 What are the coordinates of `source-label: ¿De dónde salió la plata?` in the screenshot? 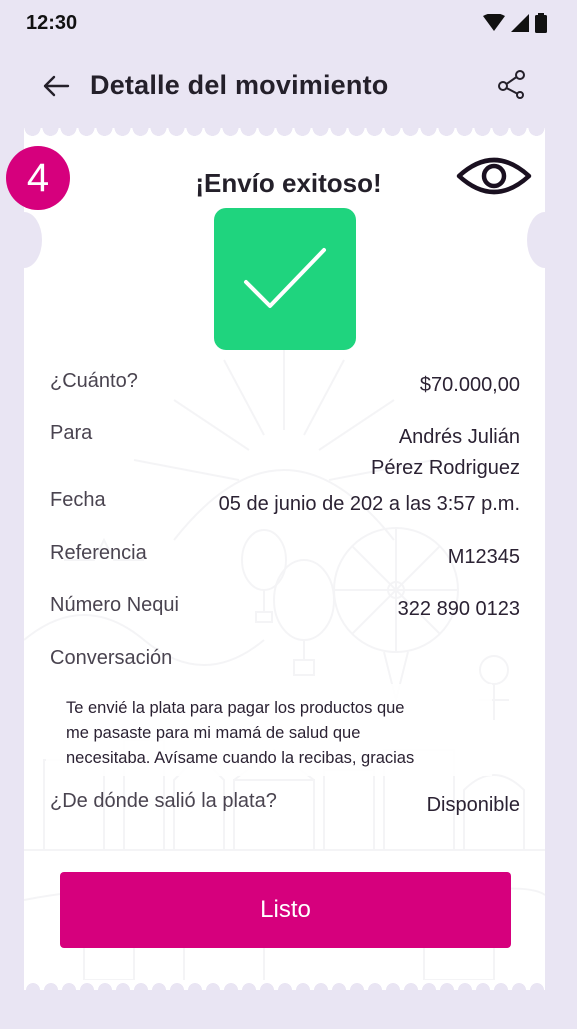 It's located at (163, 801).